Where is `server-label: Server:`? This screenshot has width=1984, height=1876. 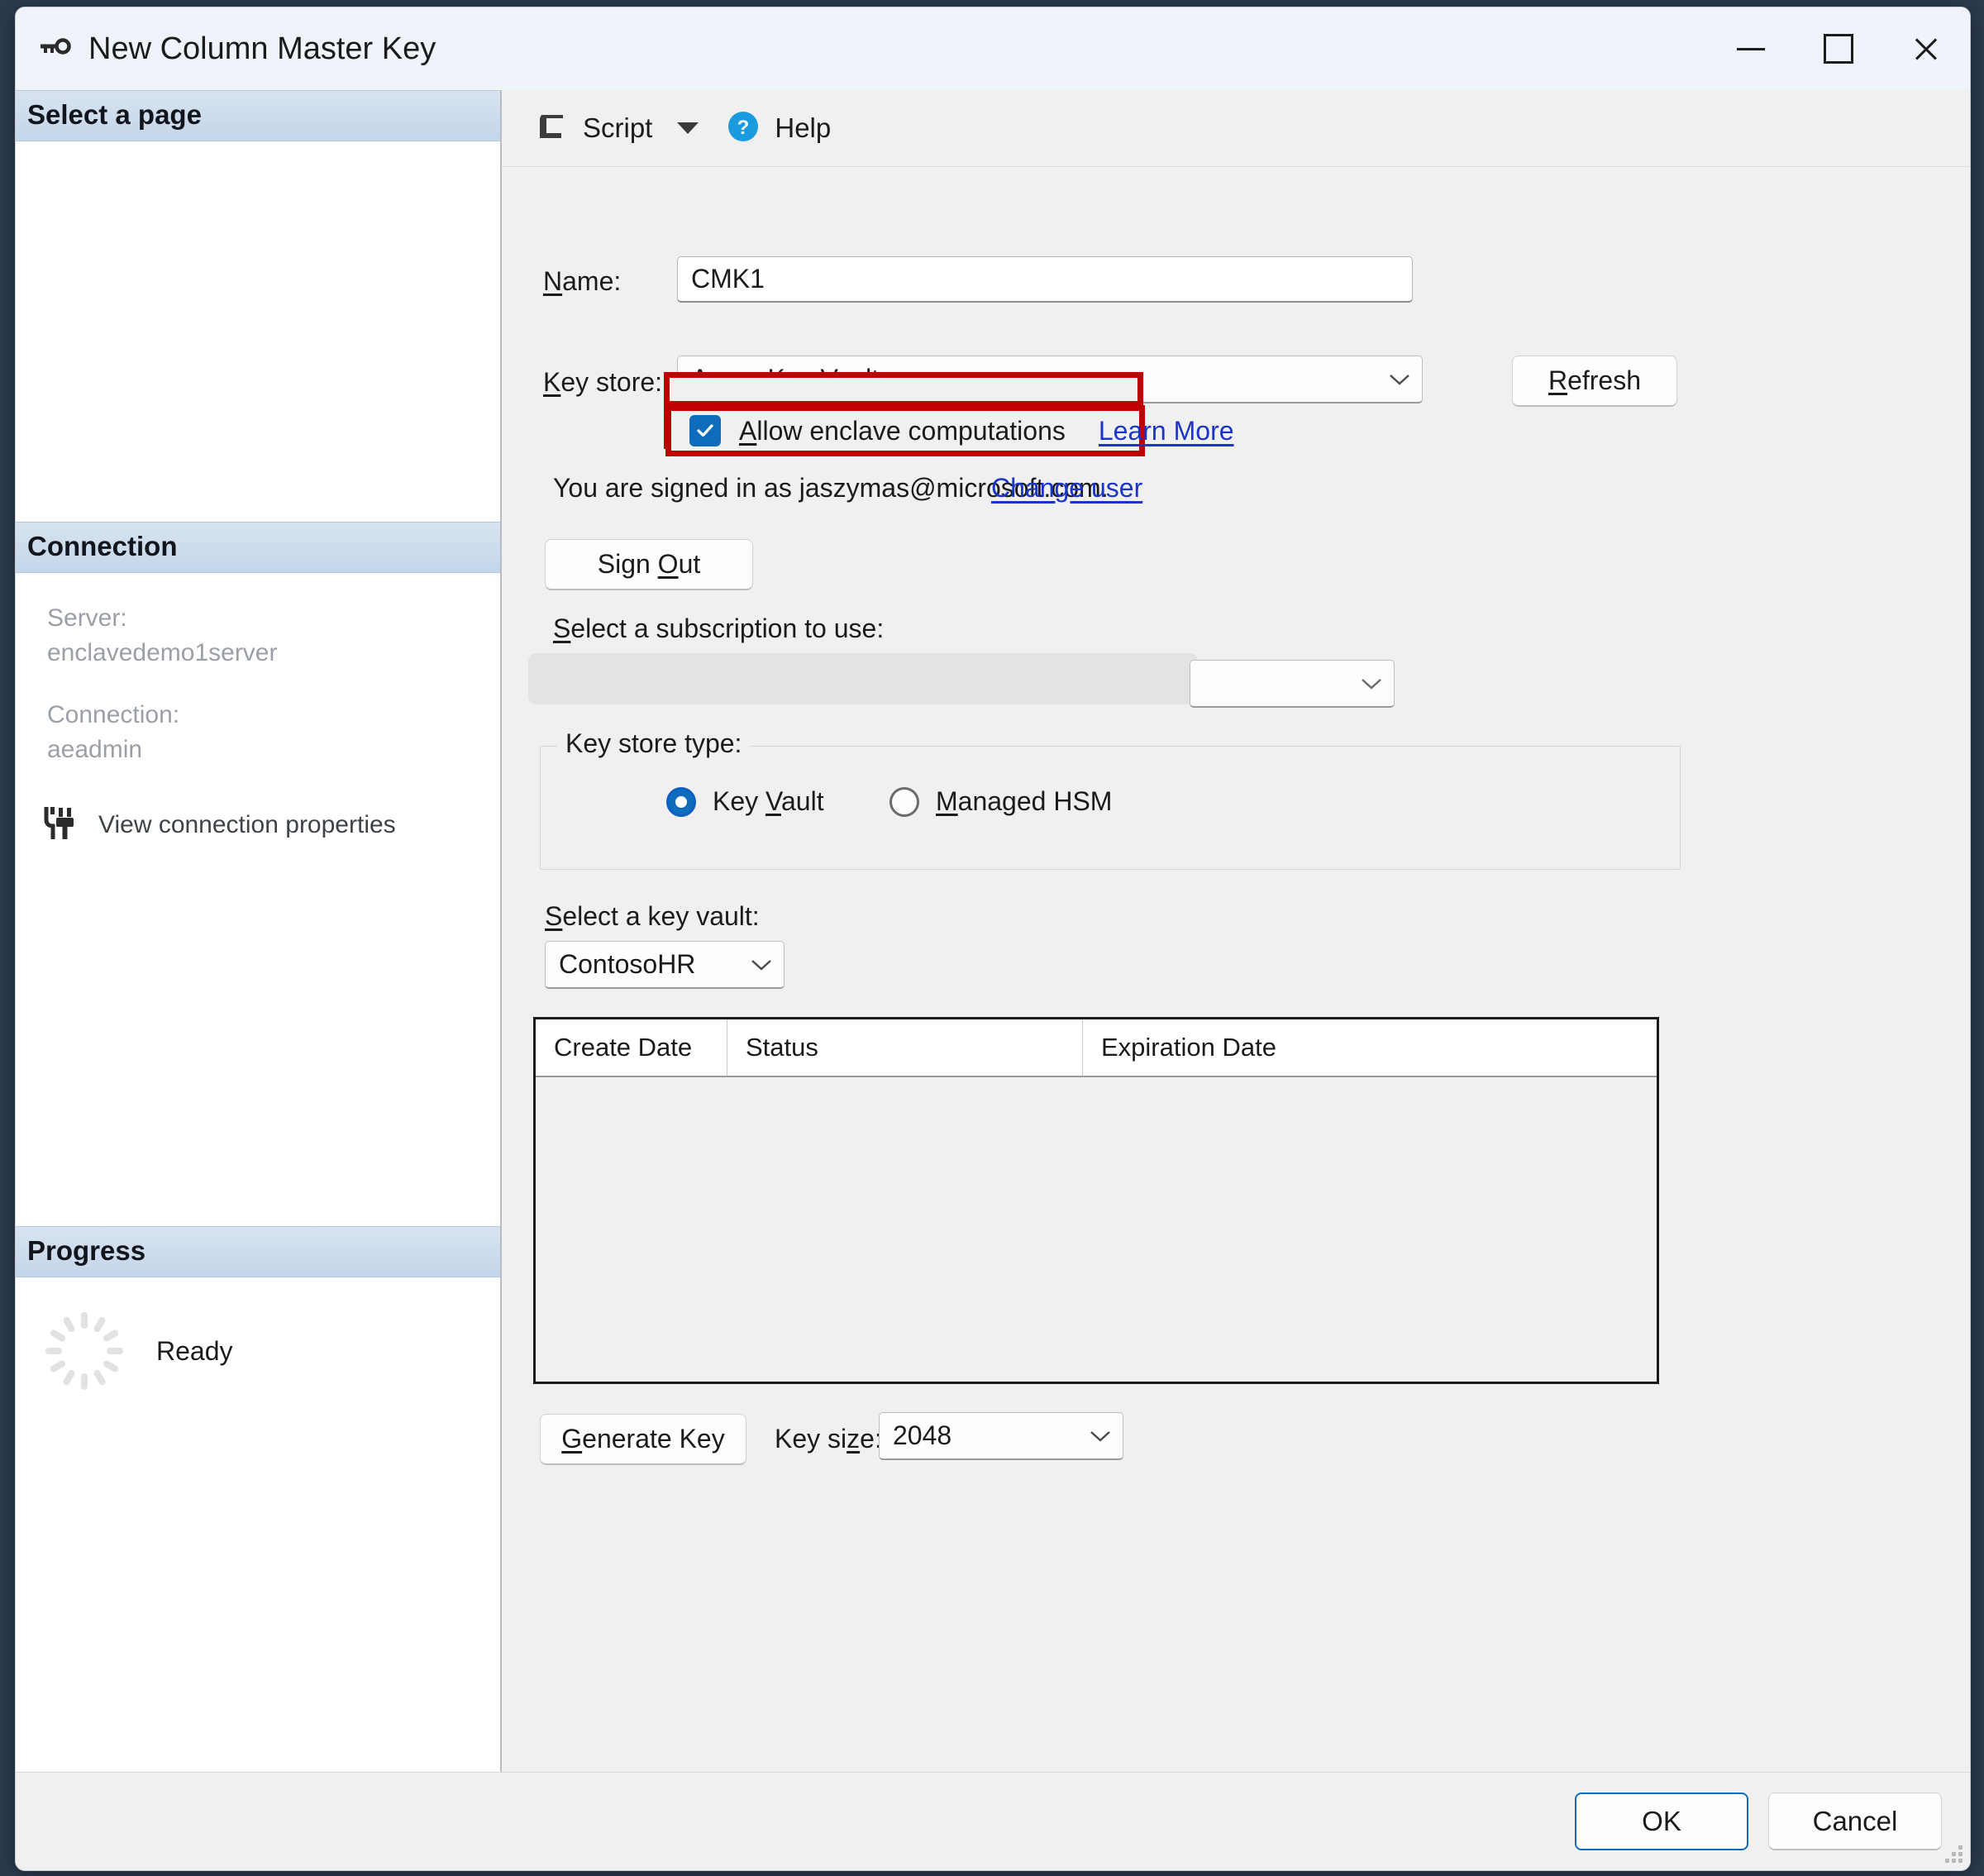 server-label: Server: is located at coordinates (87, 618).